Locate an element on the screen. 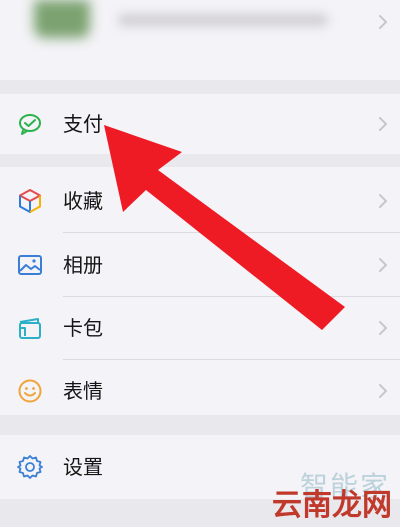 This screenshot has width=400, height=527. menu-item-label: 支付 is located at coordinates (83, 124).